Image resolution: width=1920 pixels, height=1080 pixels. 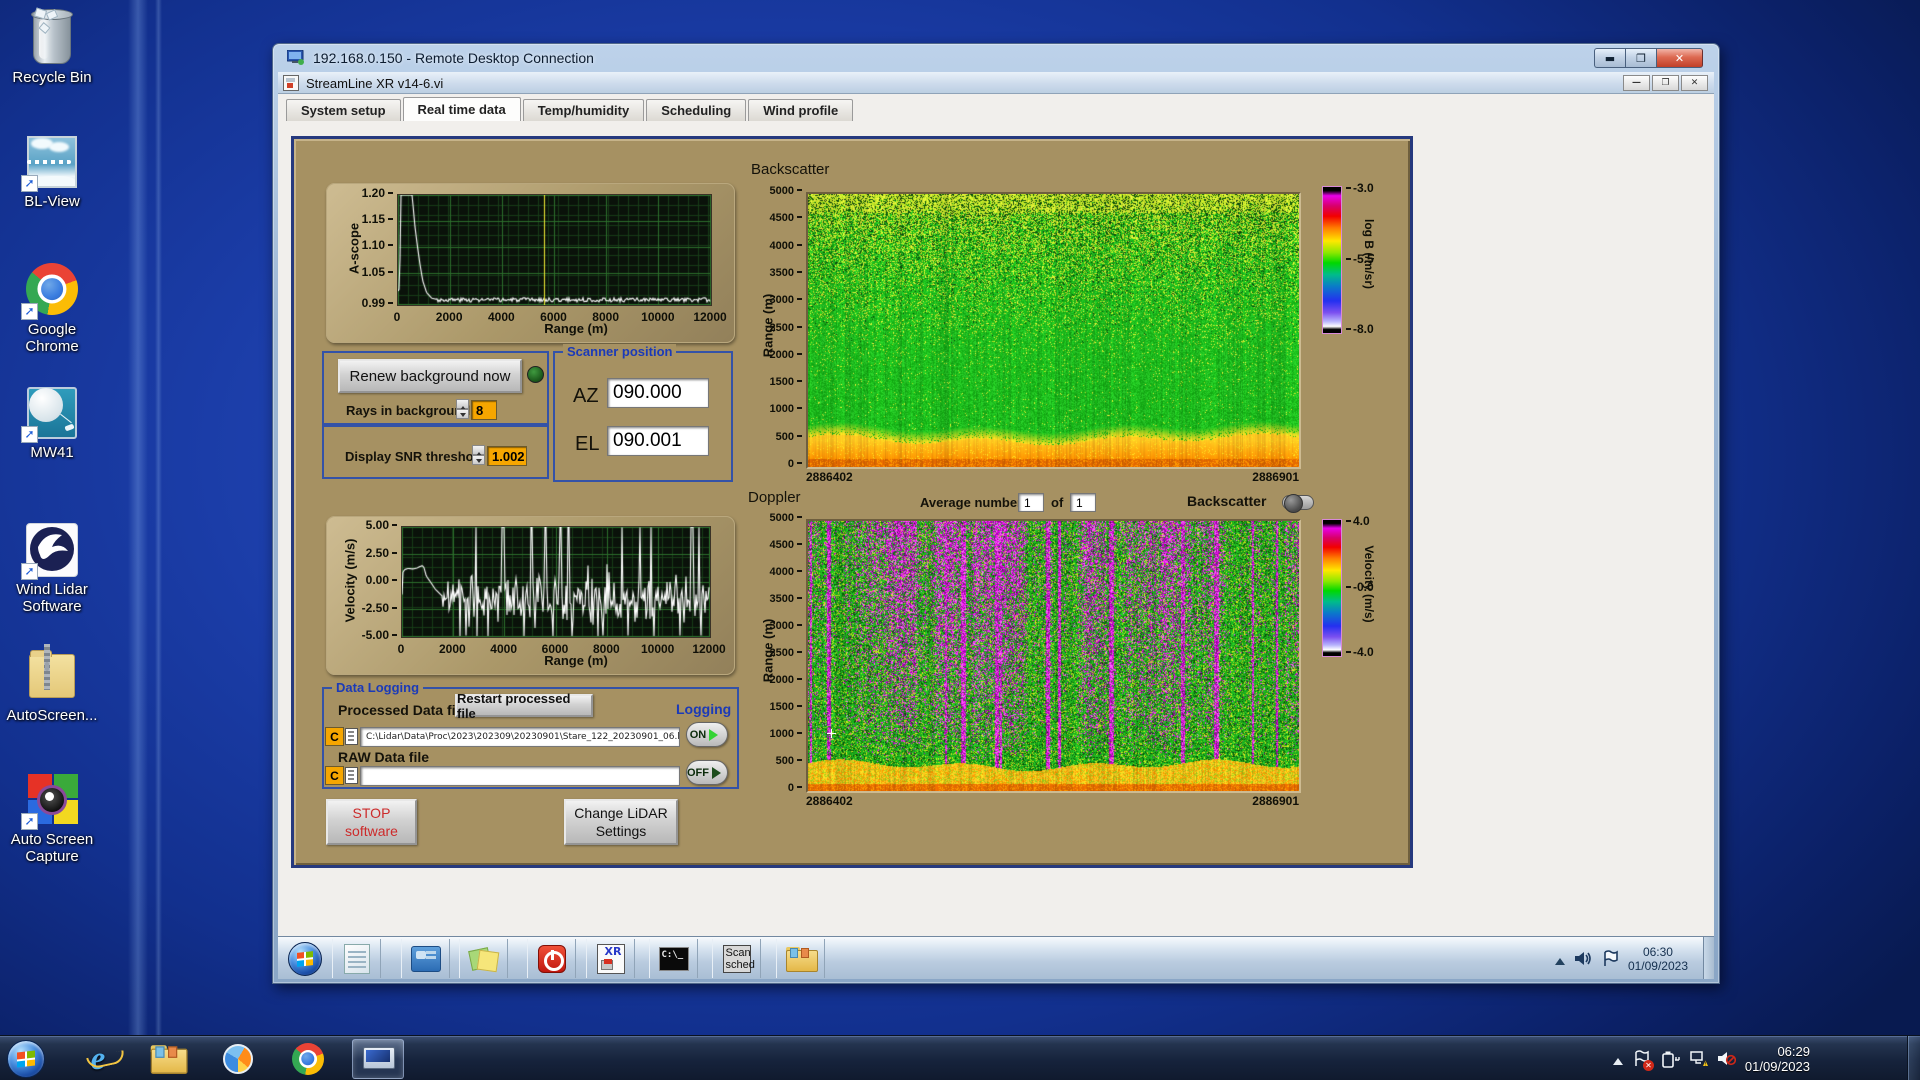 What do you see at coordinates (801, 110) in the screenshot?
I see `tab-wind-profile: Wind profile` at bounding box center [801, 110].